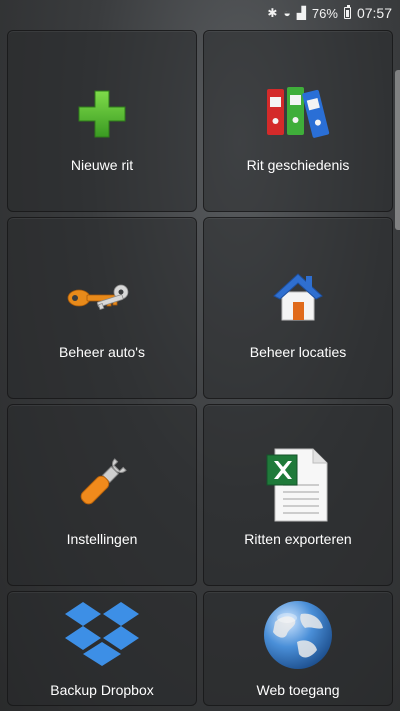 Image resolution: width=400 pixels, height=711 pixels. What do you see at coordinates (298, 298) in the screenshot?
I see `house-icon` at bounding box center [298, 298].